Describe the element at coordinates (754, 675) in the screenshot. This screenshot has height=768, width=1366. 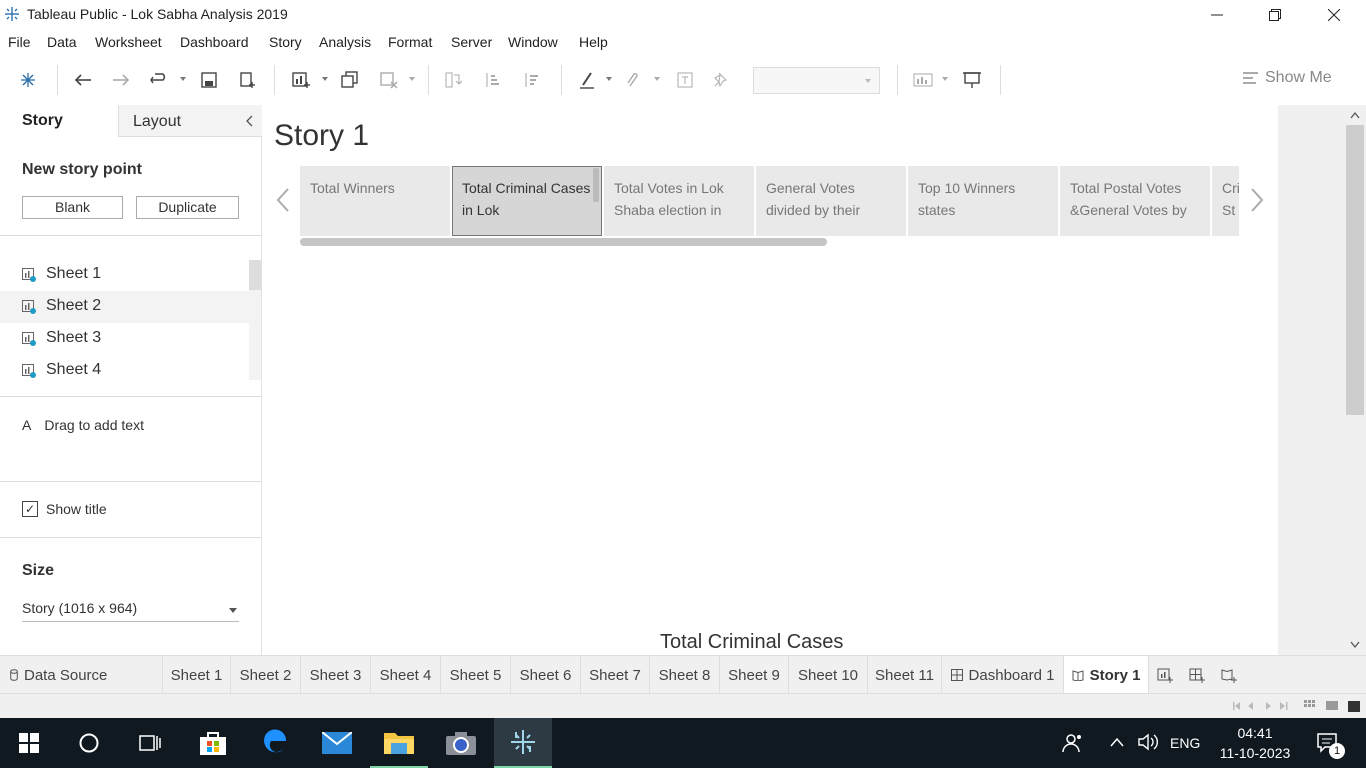
I see `tab-sheet-9: Sheet 9` at that location.